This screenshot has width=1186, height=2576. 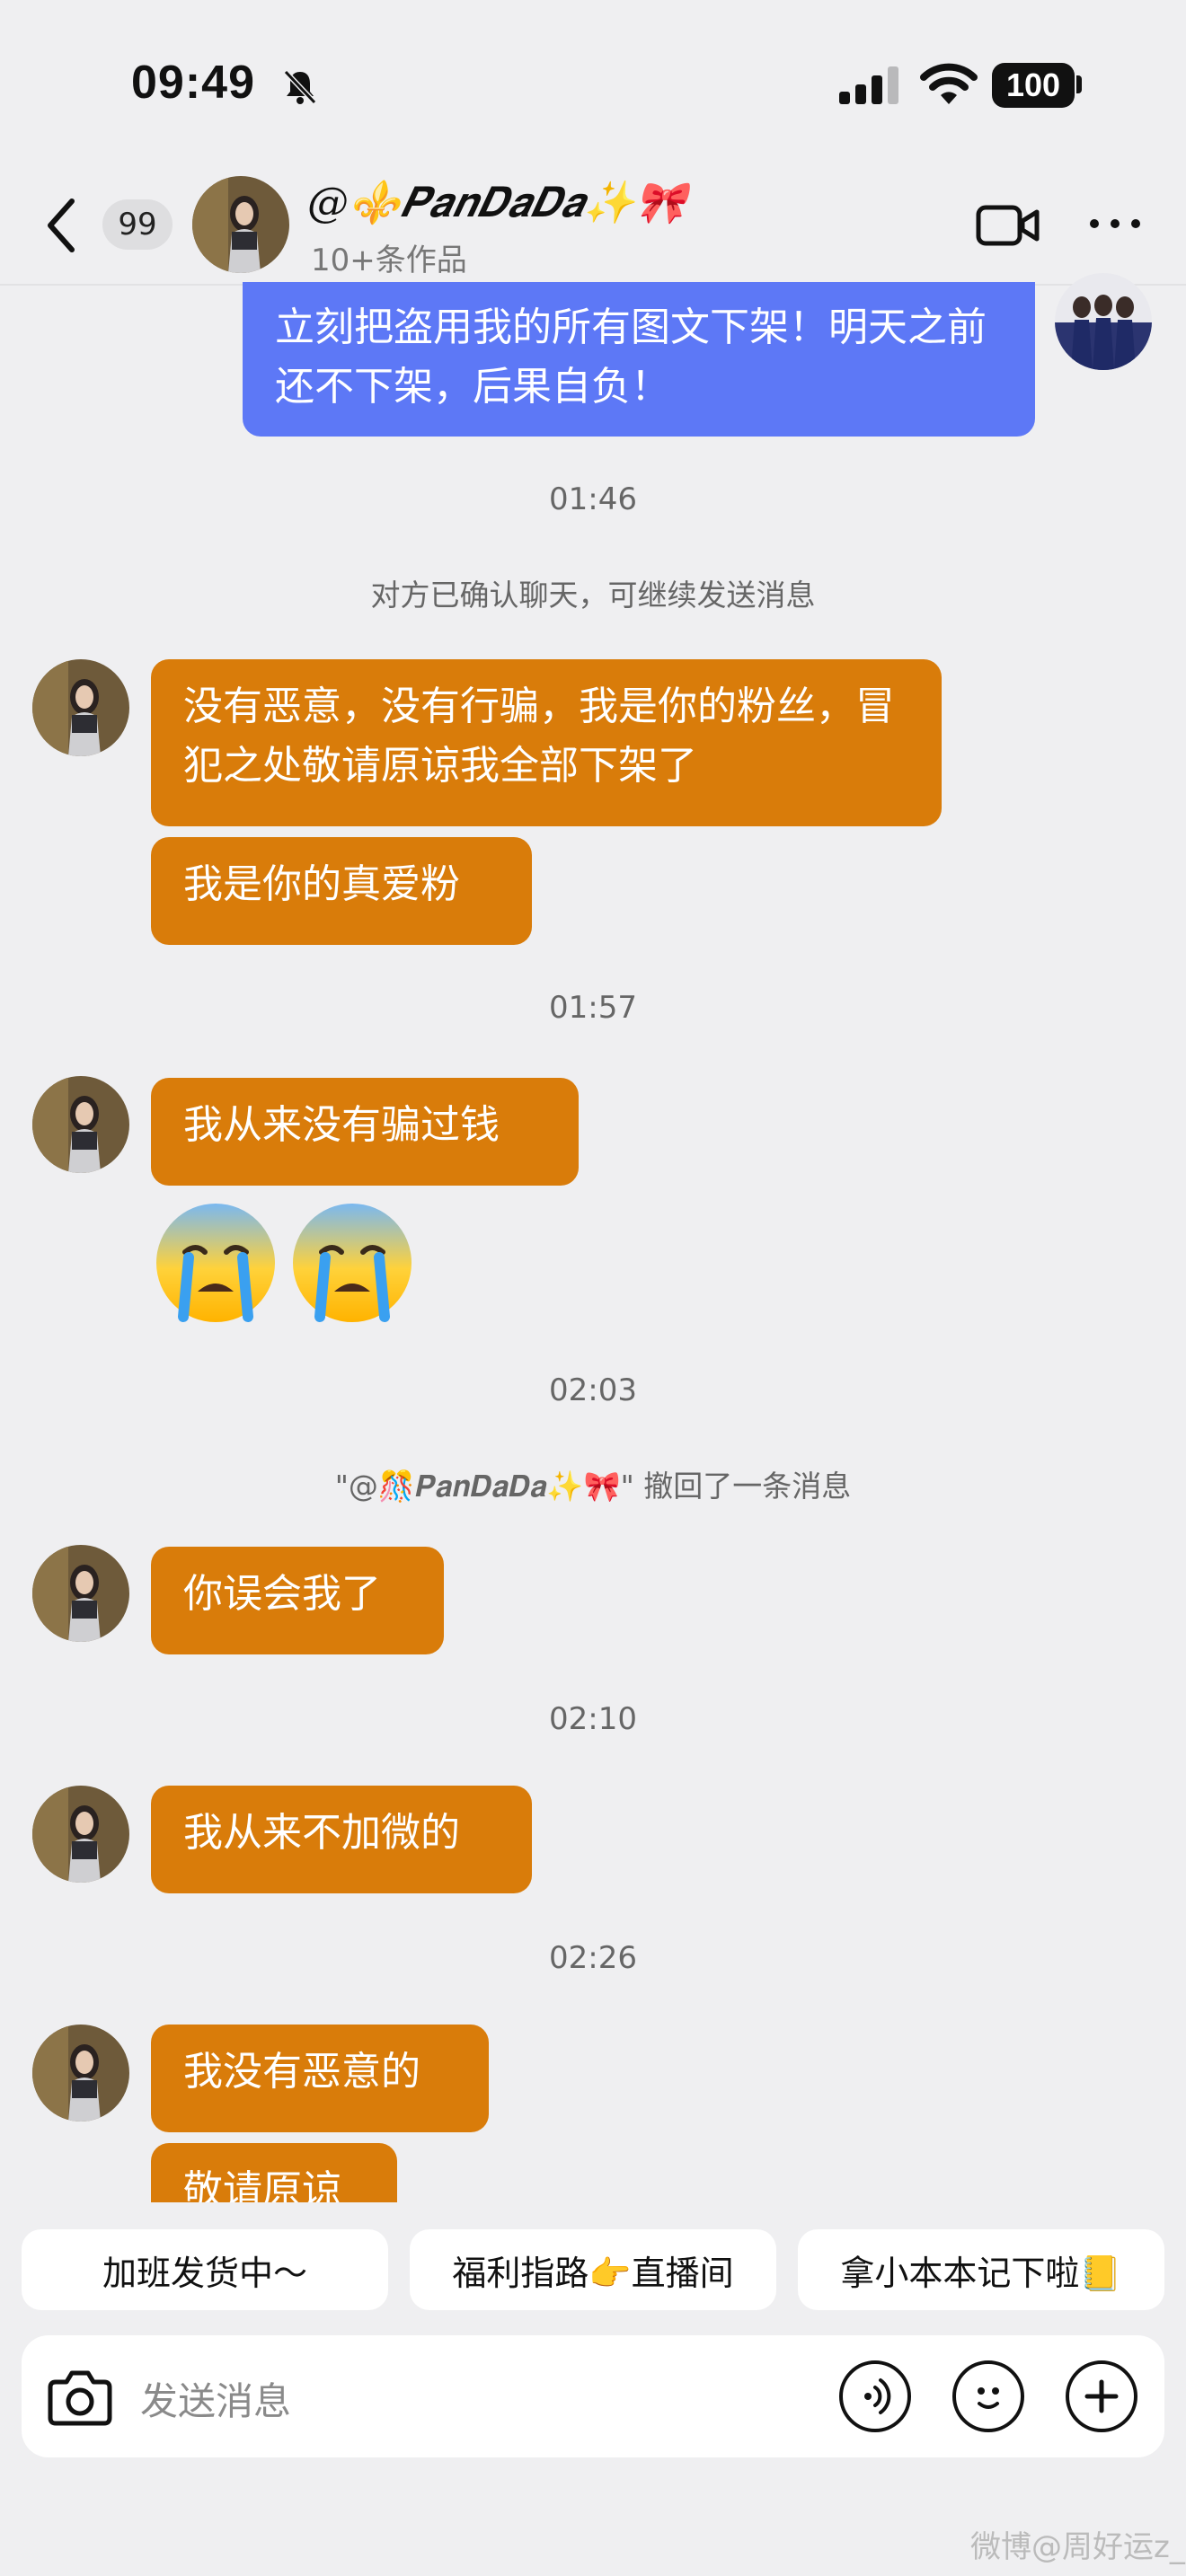 What do you see at coordinates (80, 2397) in the screenshot?
I see `camera-icon` at bounding box center [80, 2397].